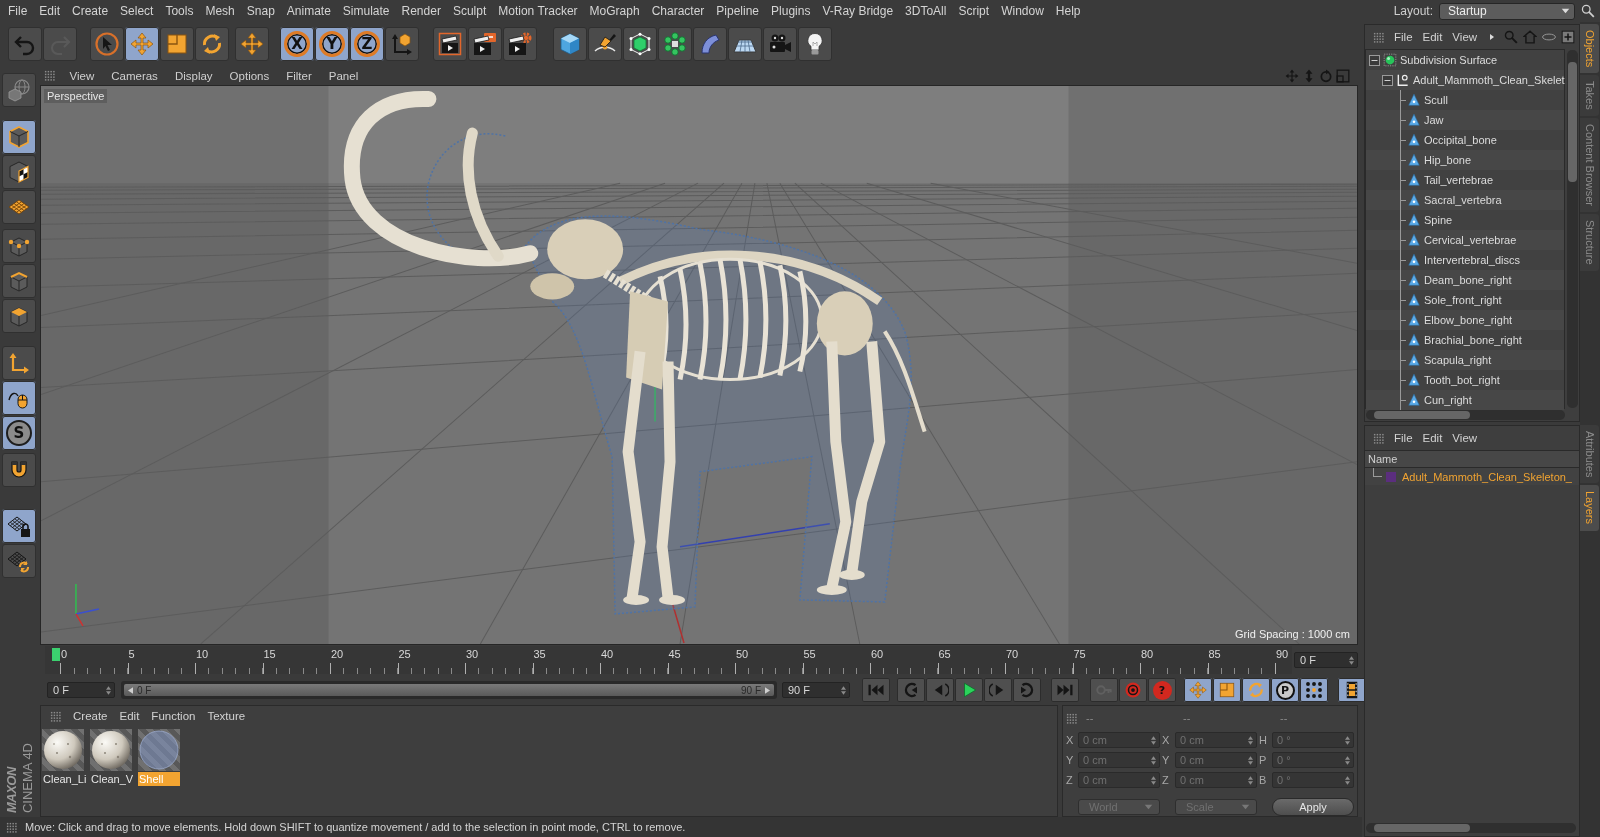  I want to click on texture-mode-button, so click(19, 172).